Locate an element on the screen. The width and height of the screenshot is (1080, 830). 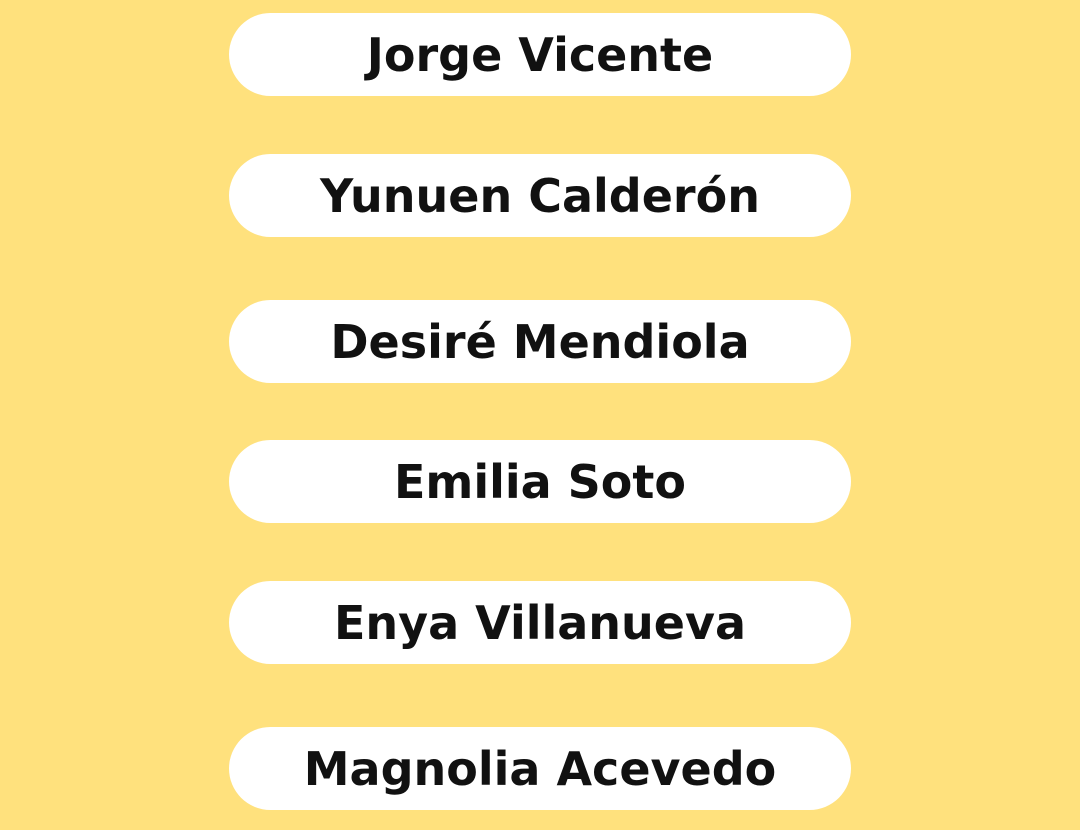
name-label: Desiré Mendiola is located at coordinates (540, 341).